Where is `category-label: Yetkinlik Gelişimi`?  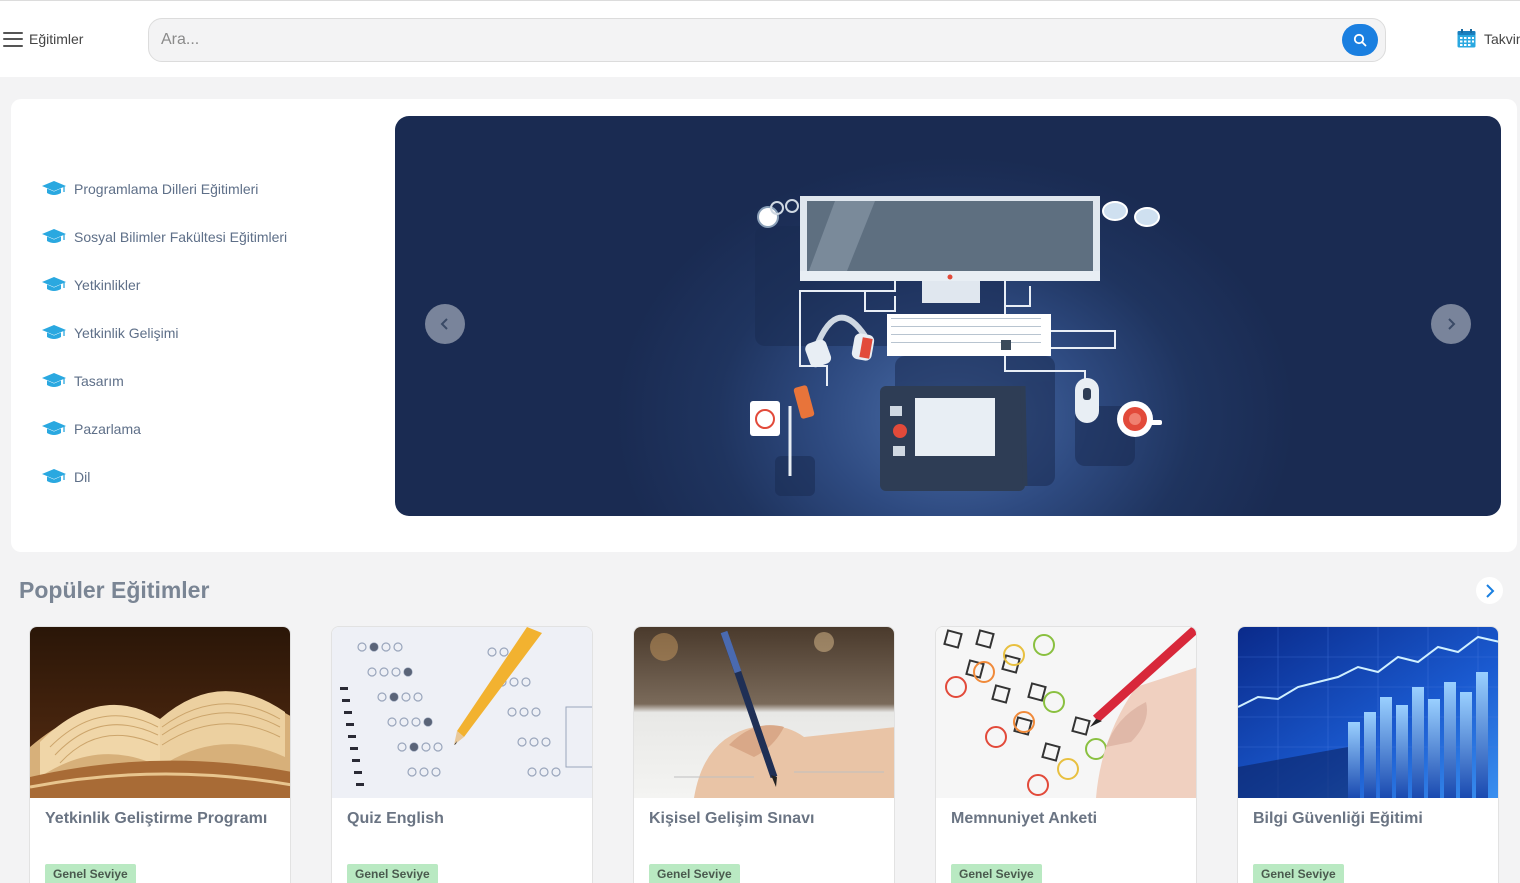 category-label: Yetkinlik Gelişimi is located at coordinates (126, 333).